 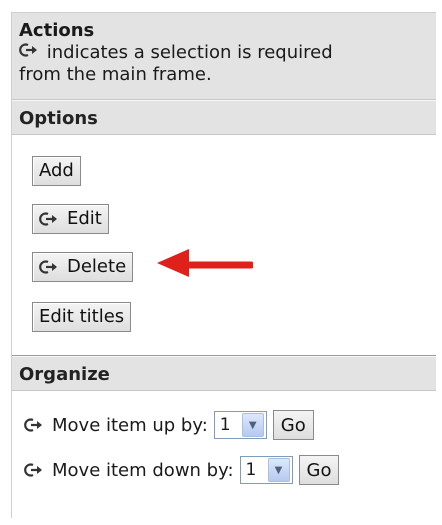 I want to click on move-up-go-button: Go, so click(x=293, y=425).